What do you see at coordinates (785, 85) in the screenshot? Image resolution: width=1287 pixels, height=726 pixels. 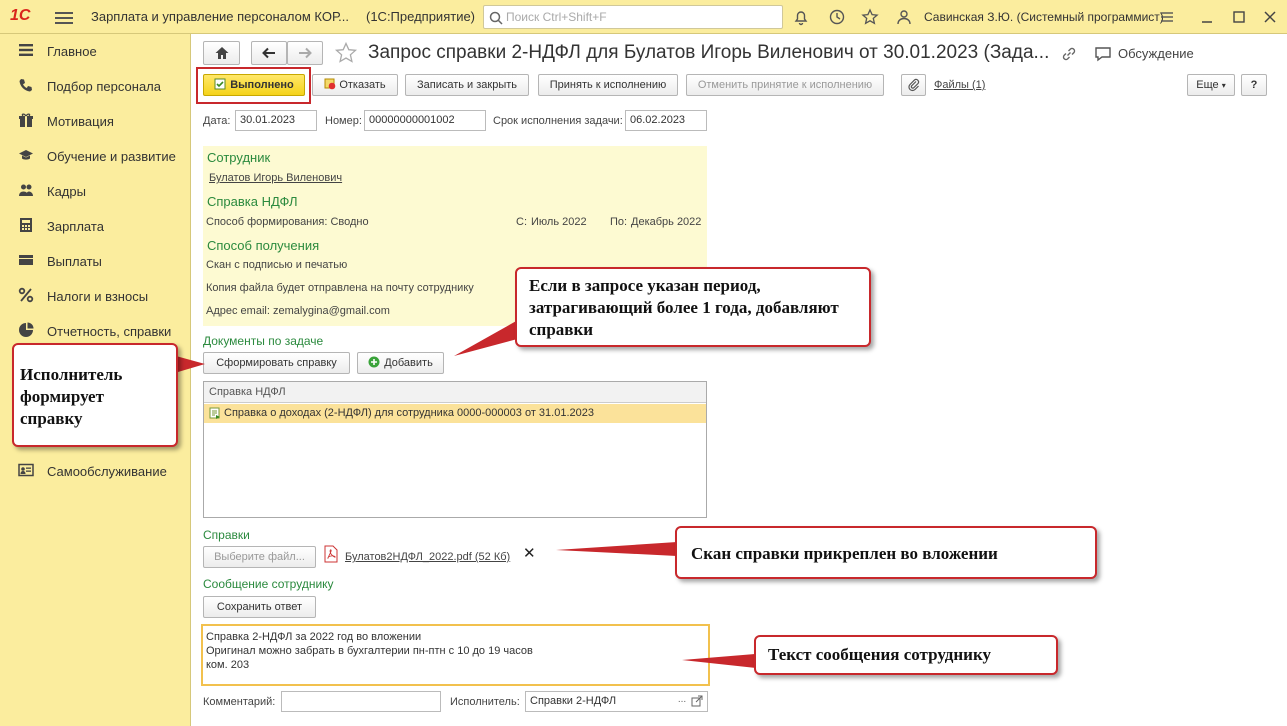 I see `cancel-accept-button: Отменить принятие к исполнению` at bounding box center [785, 85].